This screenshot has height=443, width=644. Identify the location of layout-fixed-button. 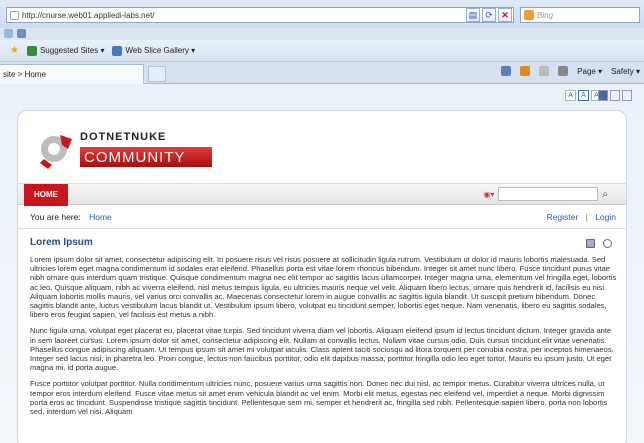
(603, 95).